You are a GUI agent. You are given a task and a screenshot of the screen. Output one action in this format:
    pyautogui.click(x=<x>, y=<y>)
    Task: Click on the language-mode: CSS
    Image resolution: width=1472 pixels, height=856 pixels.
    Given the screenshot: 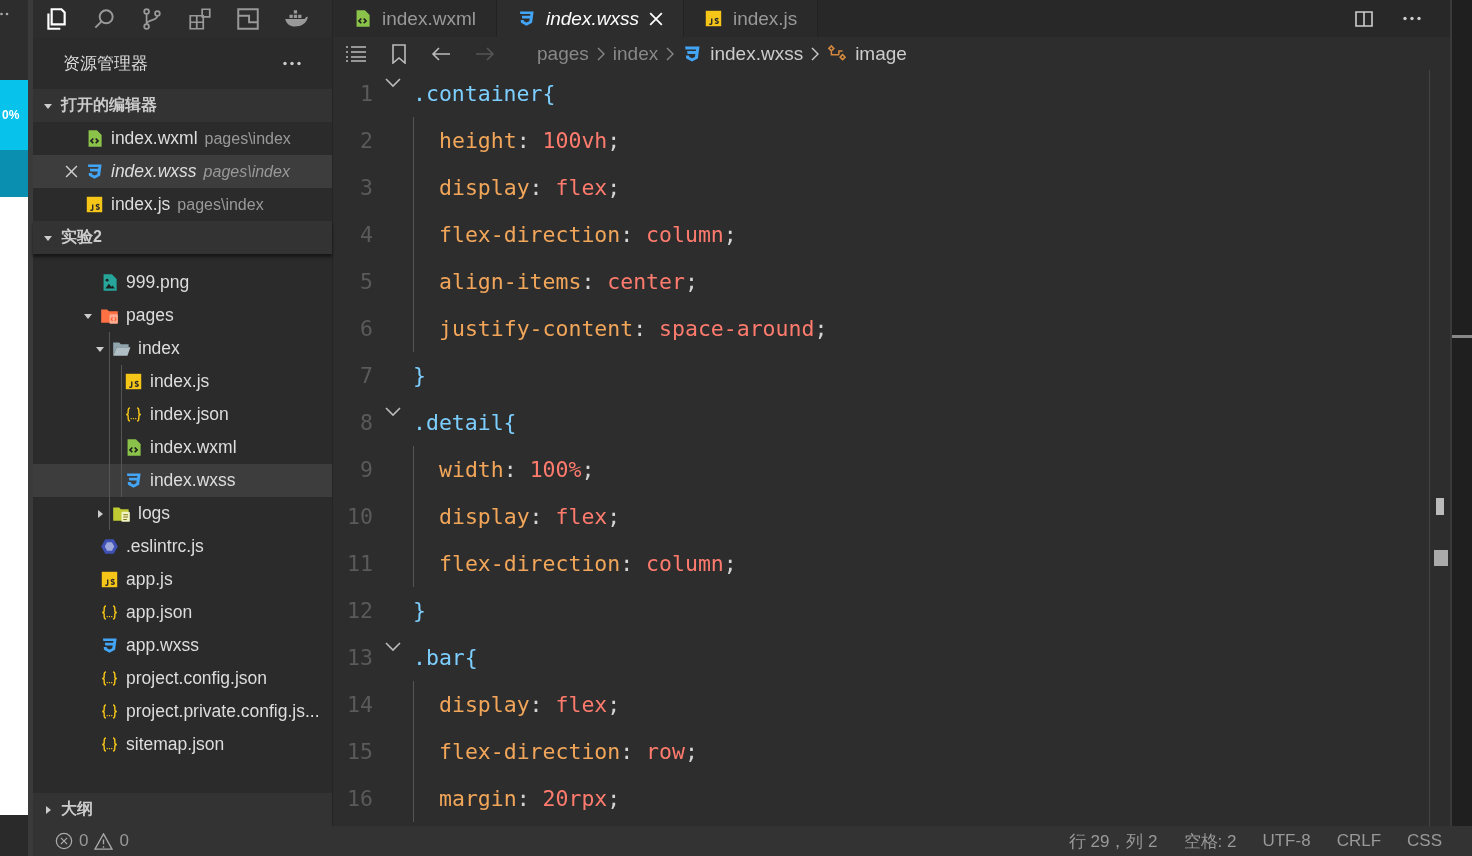 What is the action you would take?
    pyautogui.click(x=1424, y=841)
    